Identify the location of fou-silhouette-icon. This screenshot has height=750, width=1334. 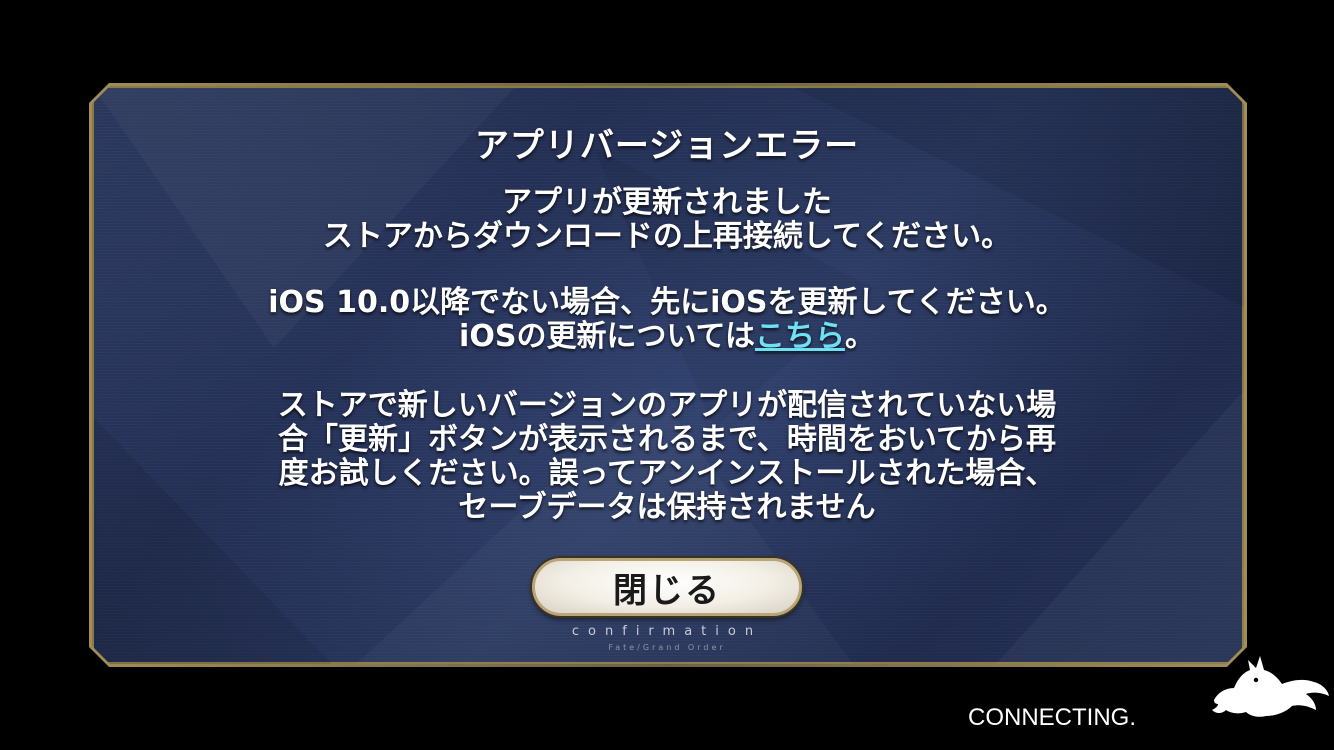
(1270, 686).